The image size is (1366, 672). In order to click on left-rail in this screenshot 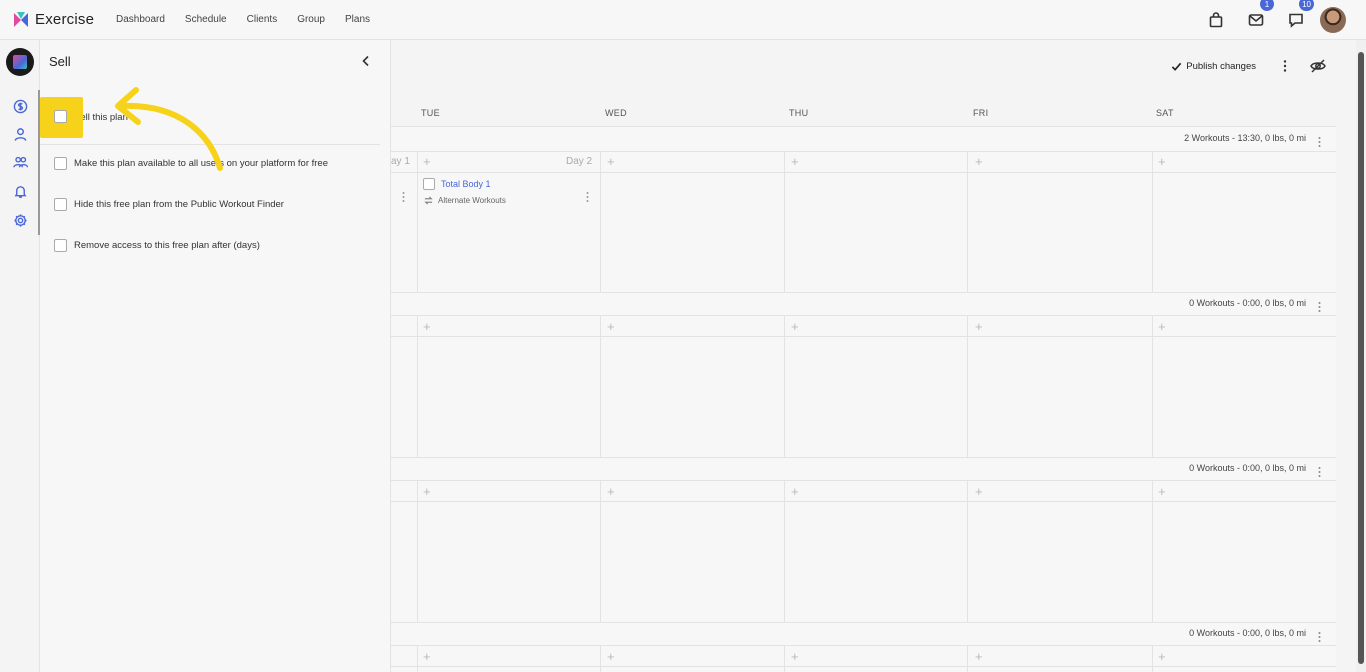, I will do `click(20, 356)`.